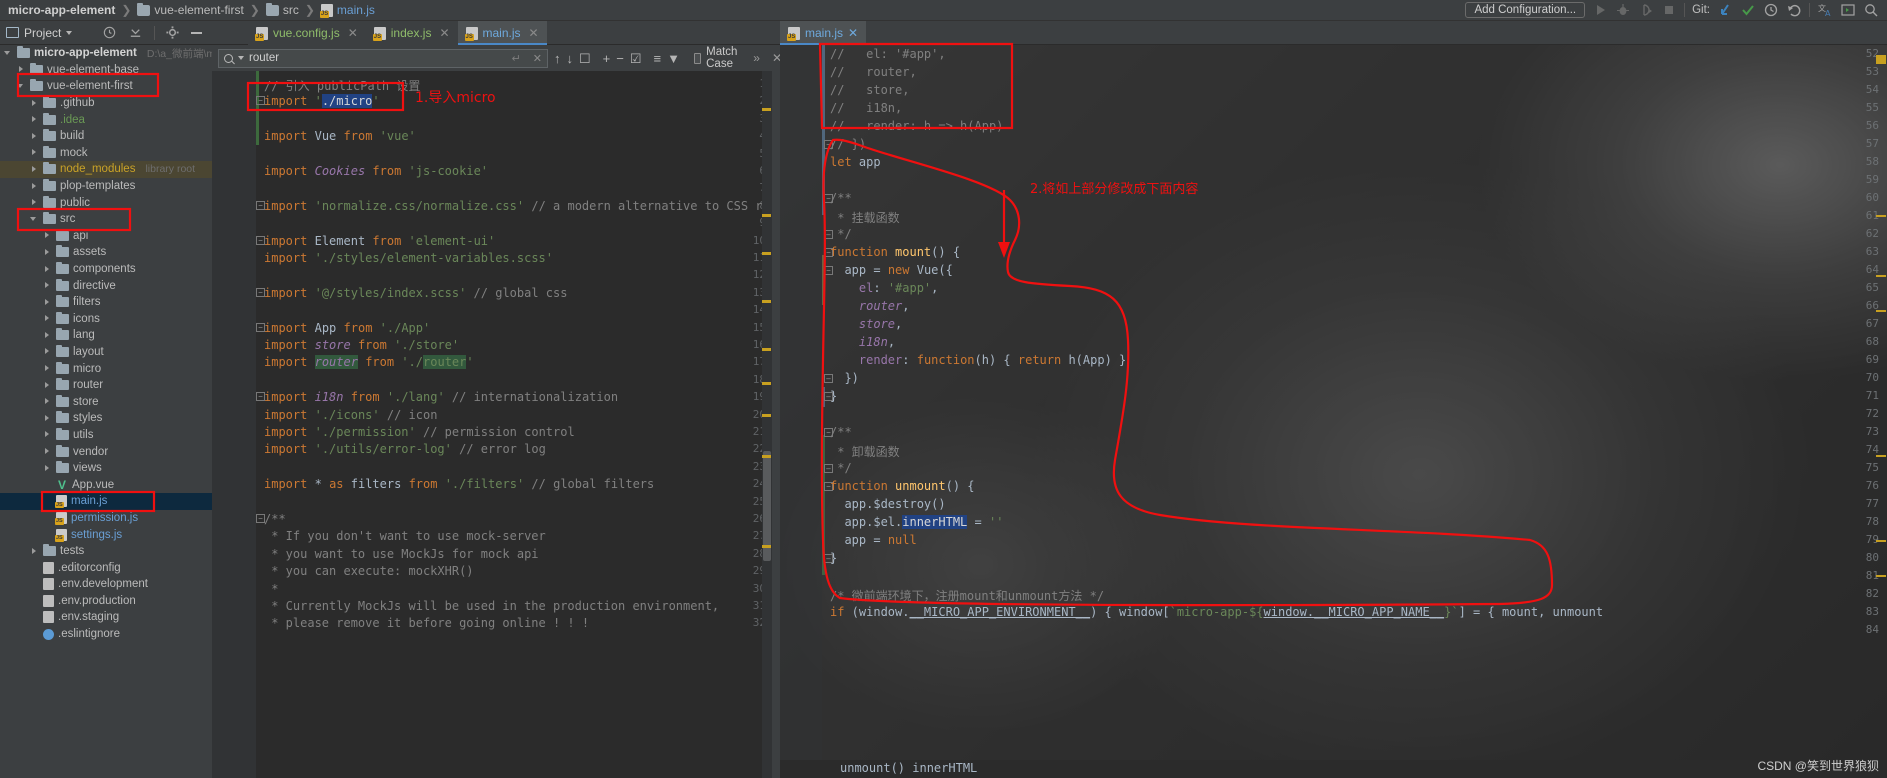  I want to click on code-line: // i18n,, so click(866, 108).